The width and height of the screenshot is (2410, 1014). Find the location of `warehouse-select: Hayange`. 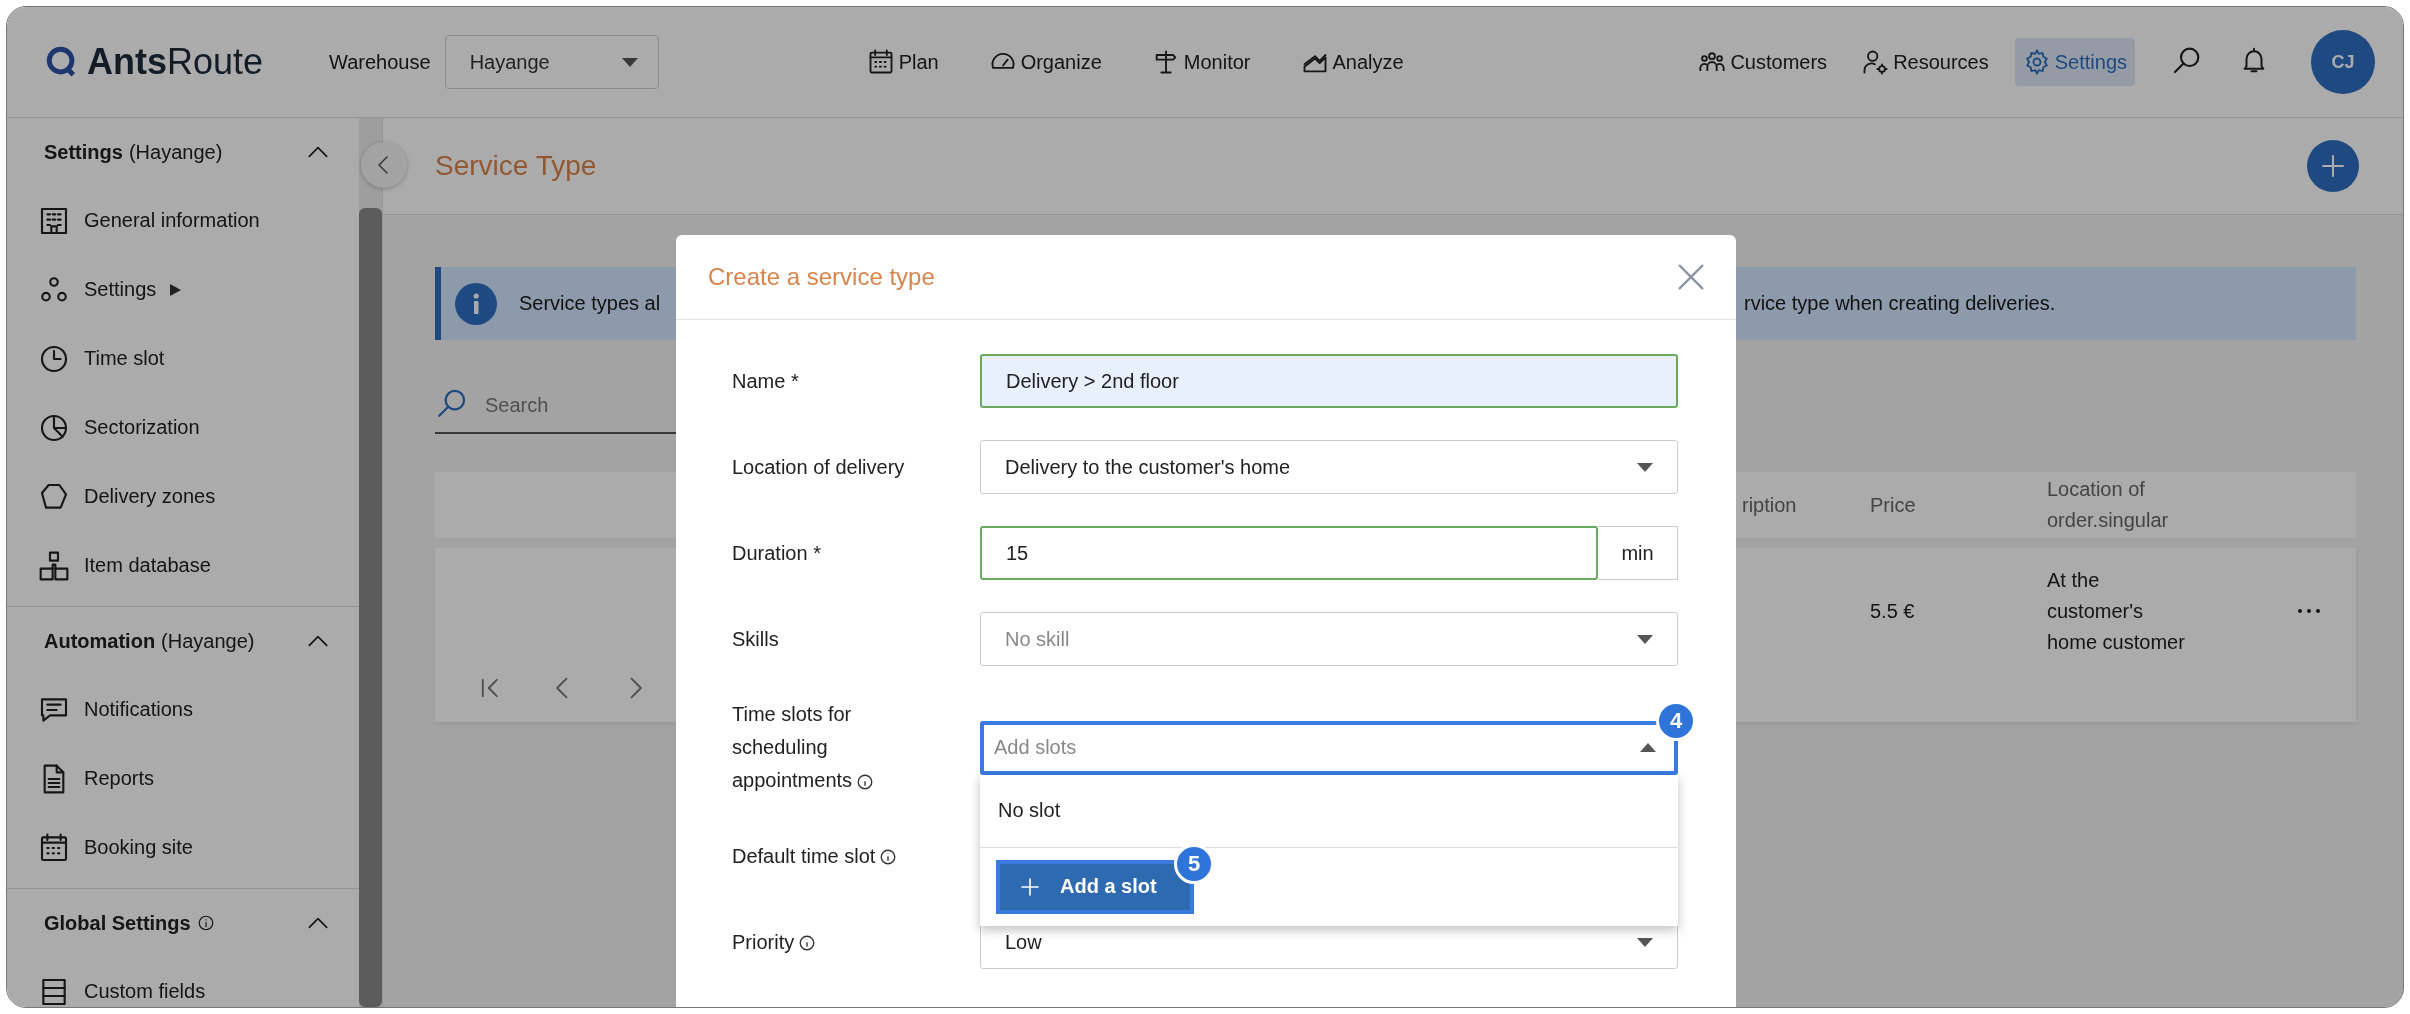

warehouse-select: Hayange is located at coordinates (551, 62).